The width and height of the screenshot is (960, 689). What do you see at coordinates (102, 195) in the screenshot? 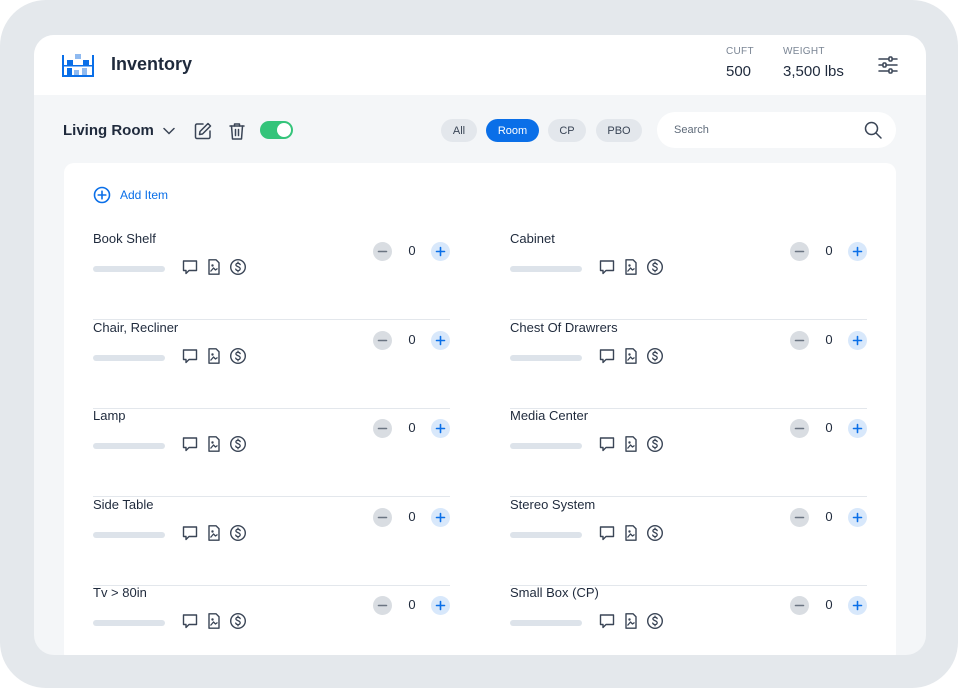
I see `plus-circle-icon` at bounding box center [102, 195].